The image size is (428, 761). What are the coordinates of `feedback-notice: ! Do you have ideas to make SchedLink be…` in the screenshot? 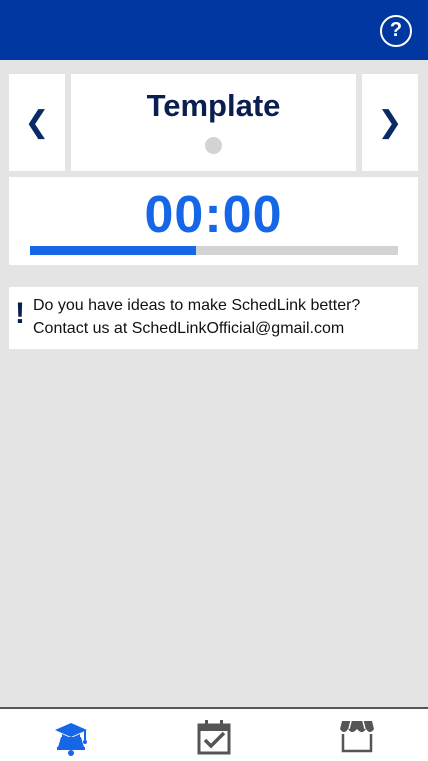 It's located at (213, 318).